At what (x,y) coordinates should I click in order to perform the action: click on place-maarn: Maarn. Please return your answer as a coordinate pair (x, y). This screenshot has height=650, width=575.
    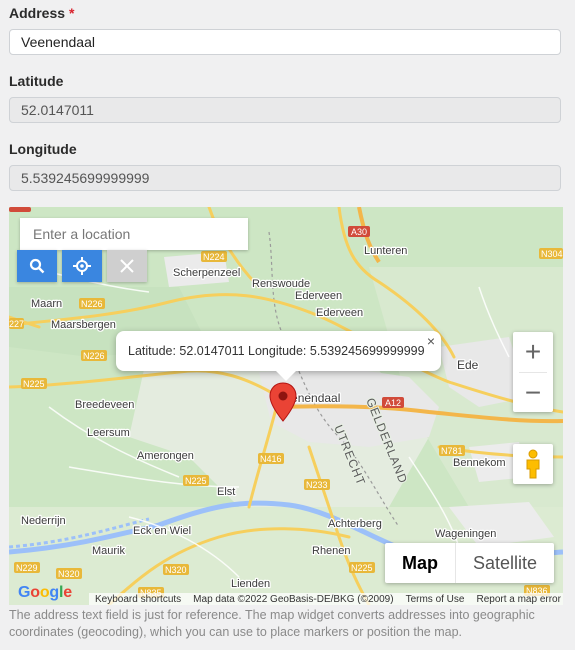
    Looking at the image, I should click on (46, 304).